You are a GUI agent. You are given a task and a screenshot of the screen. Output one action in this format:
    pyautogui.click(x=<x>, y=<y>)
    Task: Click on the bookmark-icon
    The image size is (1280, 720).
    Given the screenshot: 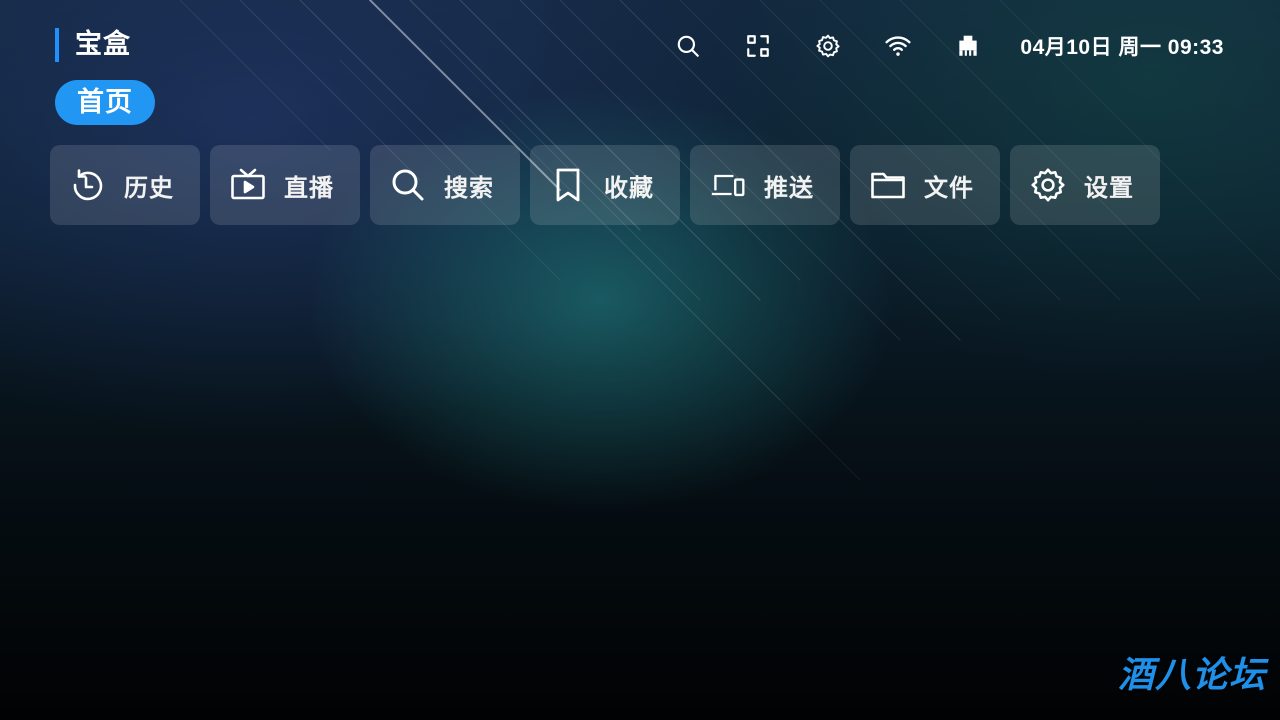 What is the action you would take?
    pyautogui.click(x=568, y=185)
    